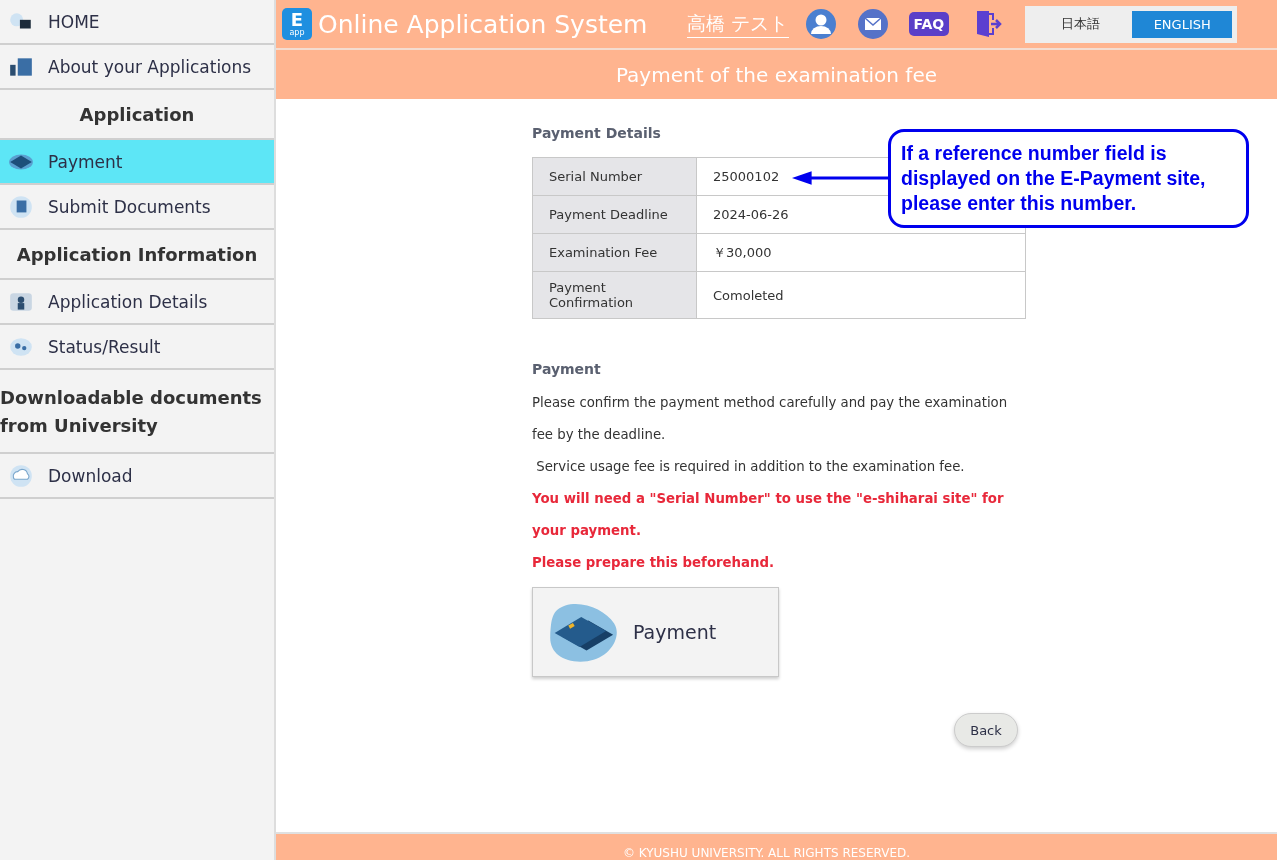 This screenshot has height=860, width=1277. I want to click on credit-card-icon, so click(583, 632).